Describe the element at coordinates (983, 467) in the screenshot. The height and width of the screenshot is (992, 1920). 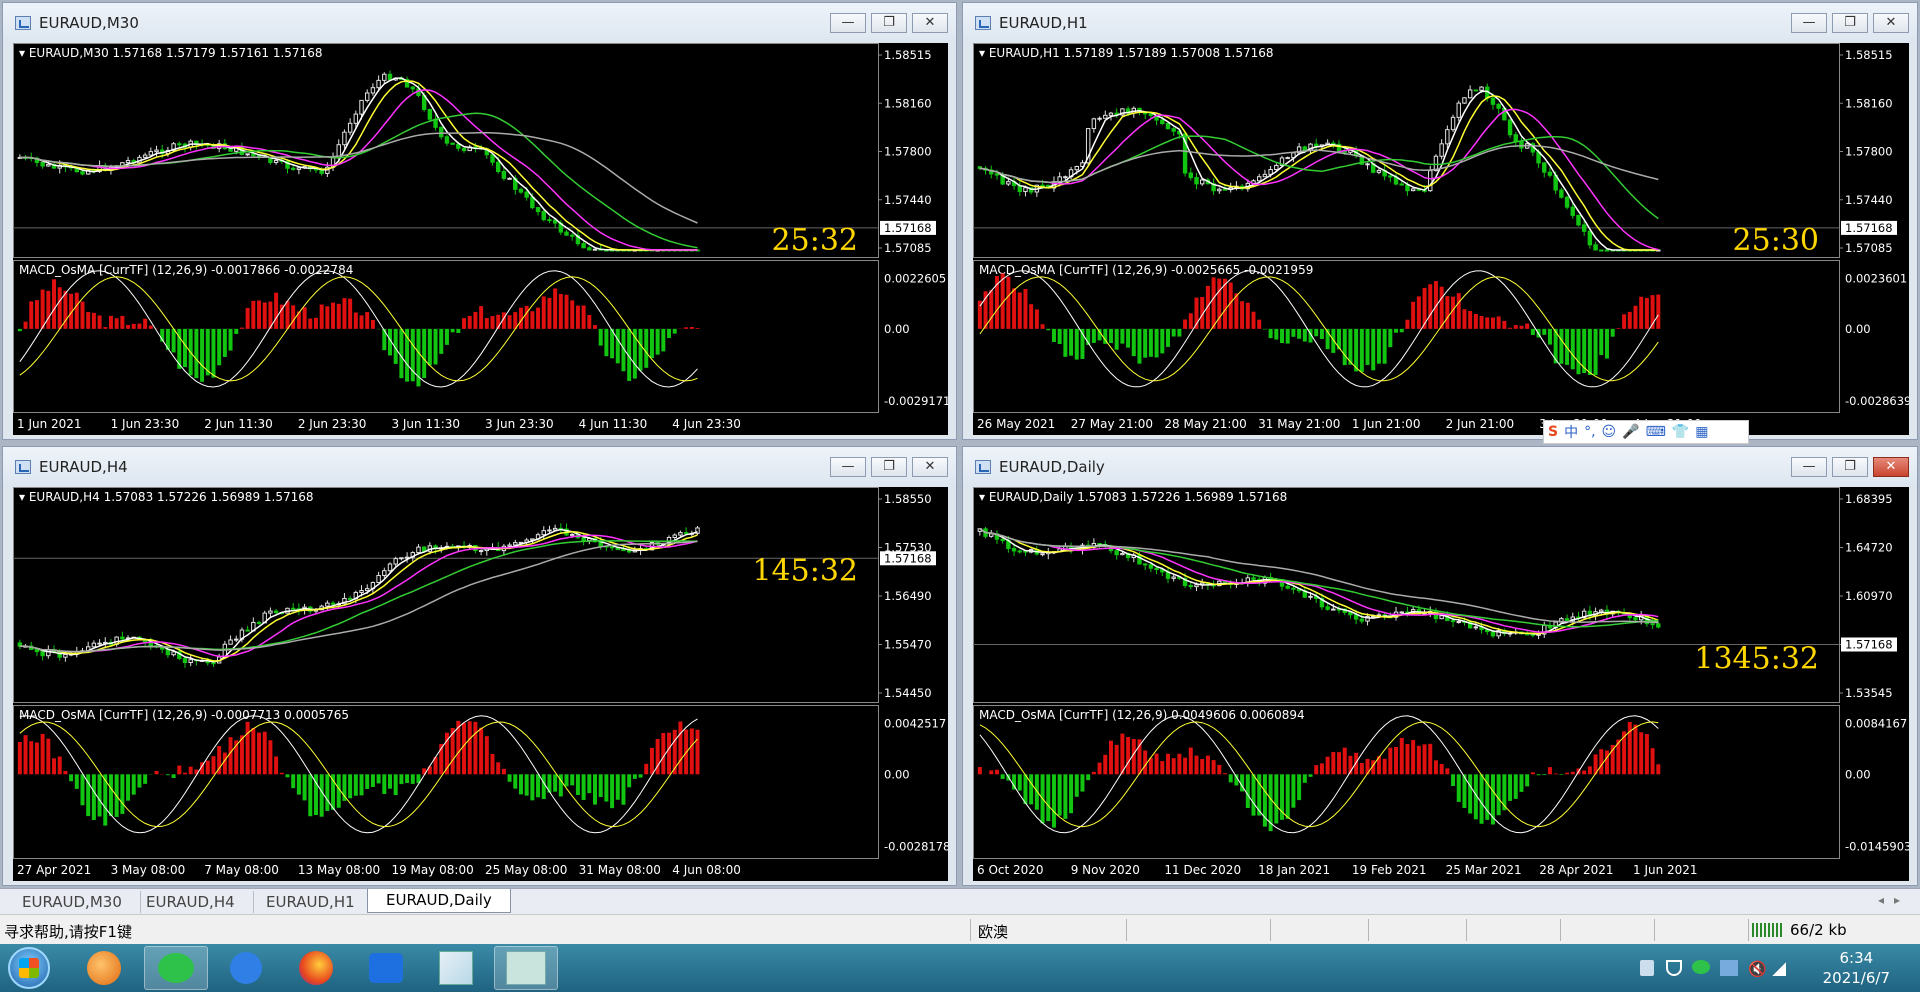
I see `chart-window-icon` at that location.